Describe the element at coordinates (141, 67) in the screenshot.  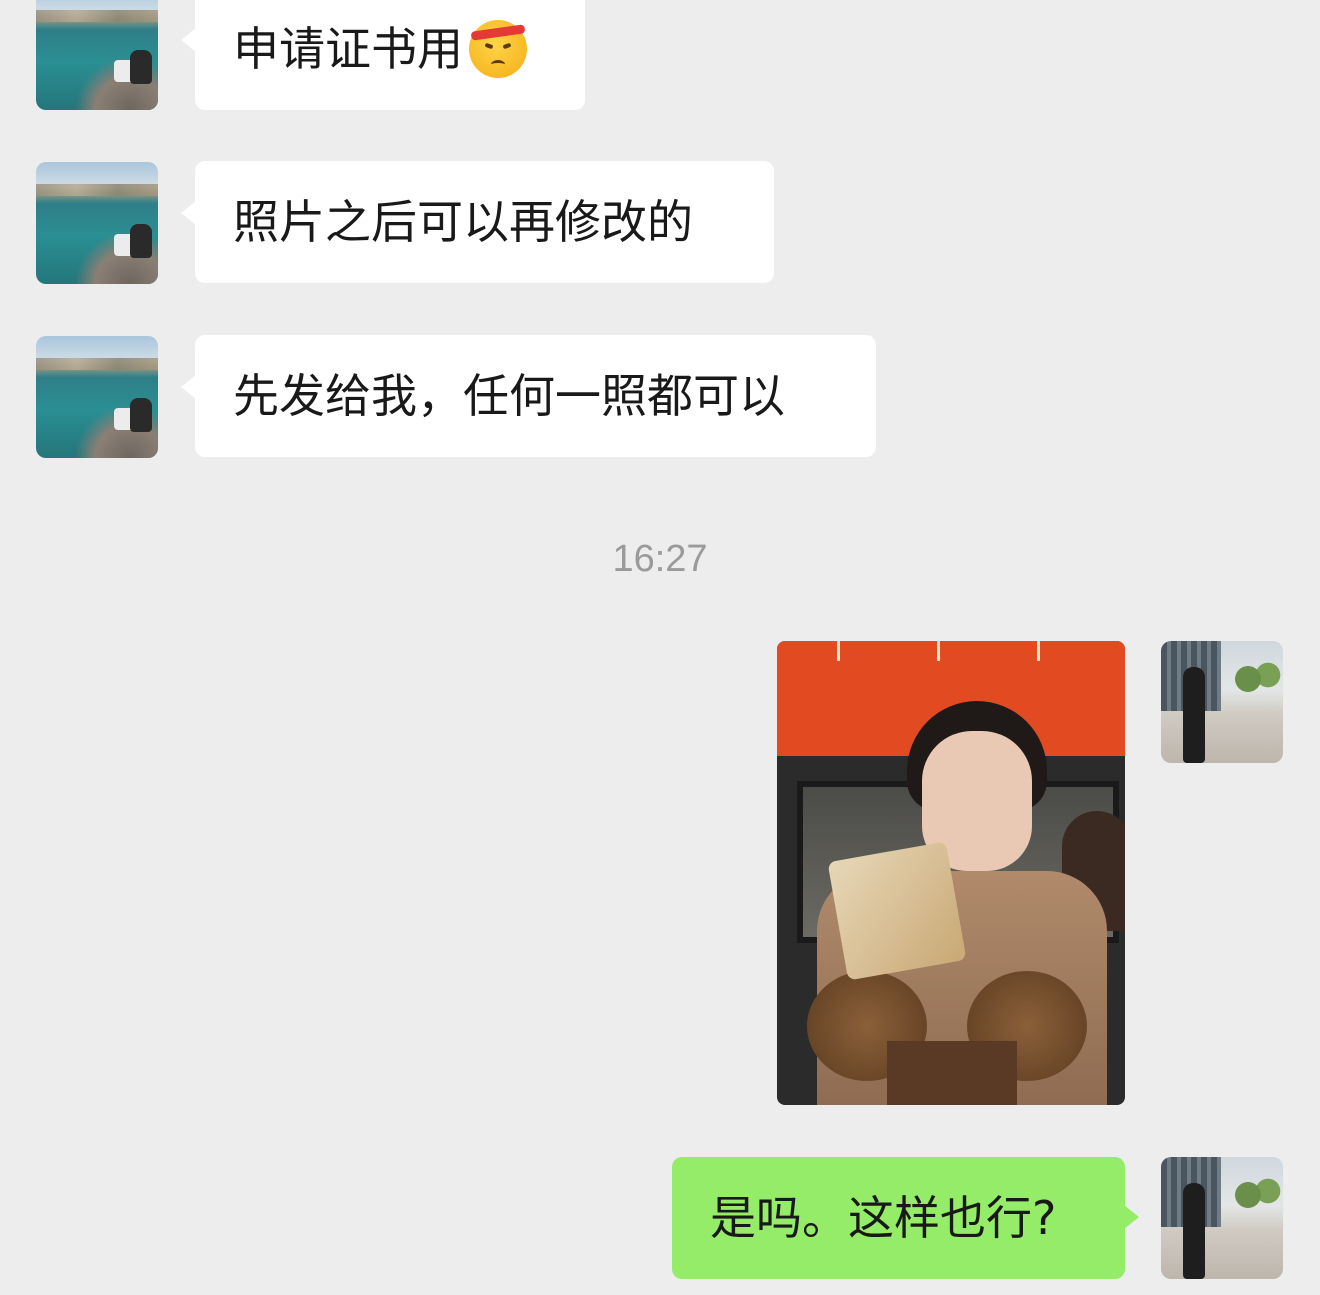
I see `avatar-person` at that location.